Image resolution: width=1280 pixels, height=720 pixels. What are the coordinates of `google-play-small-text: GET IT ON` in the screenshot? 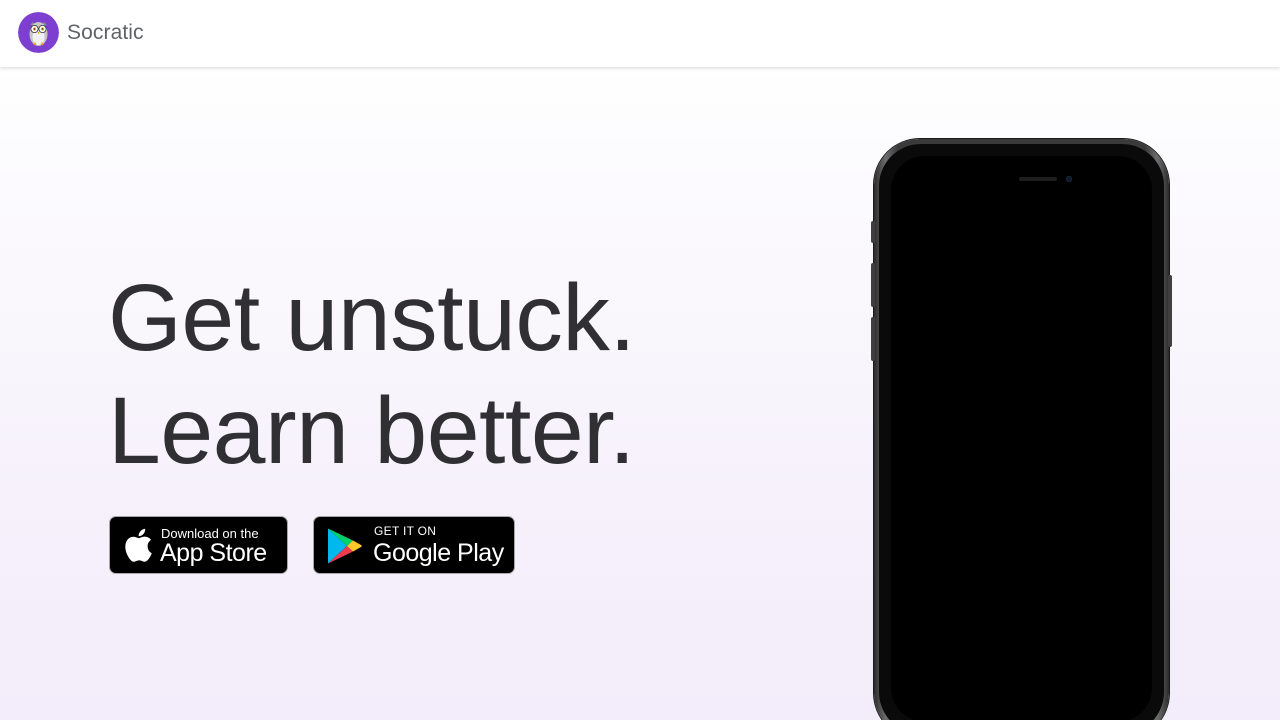 It's located at (405, 531).